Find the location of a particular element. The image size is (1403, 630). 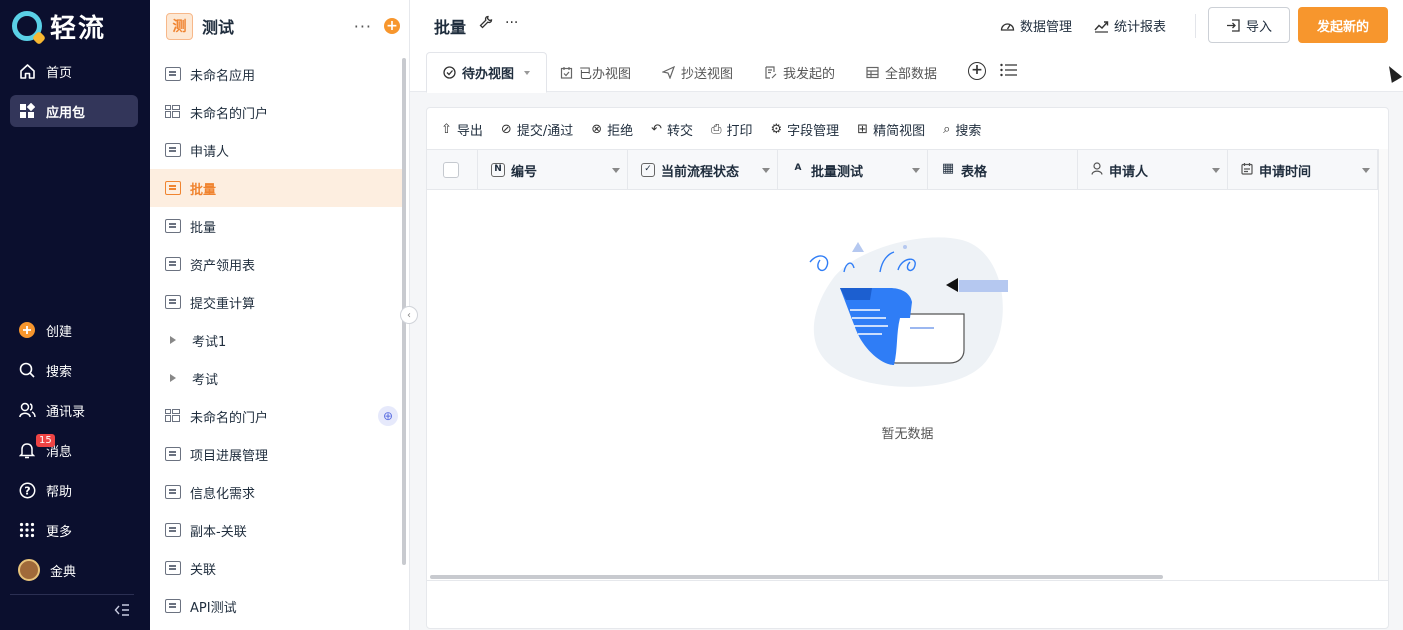

nav-home: 首页 is located at coordinates (74, 71).